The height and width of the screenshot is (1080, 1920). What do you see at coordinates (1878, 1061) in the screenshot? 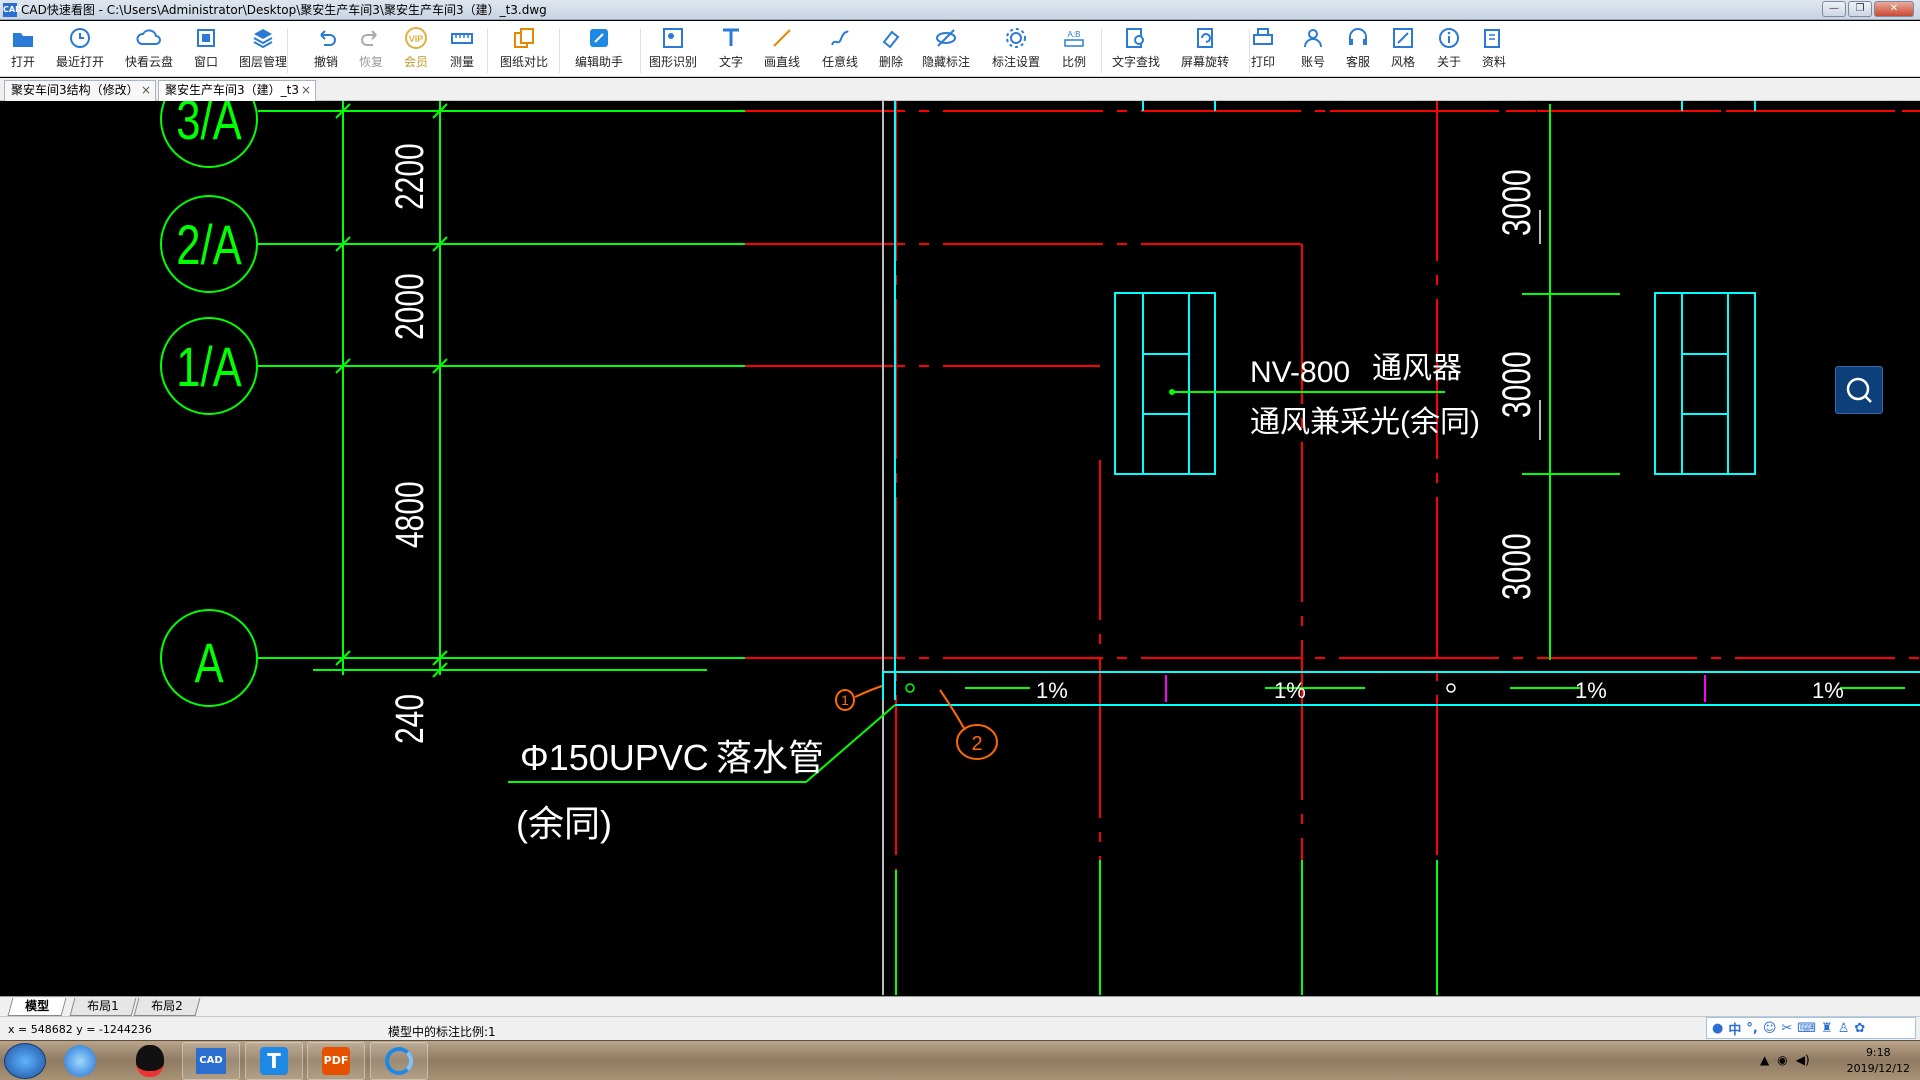
I see `clock: 9:18 2019/12/12` at bounding box center [1878, 1061].